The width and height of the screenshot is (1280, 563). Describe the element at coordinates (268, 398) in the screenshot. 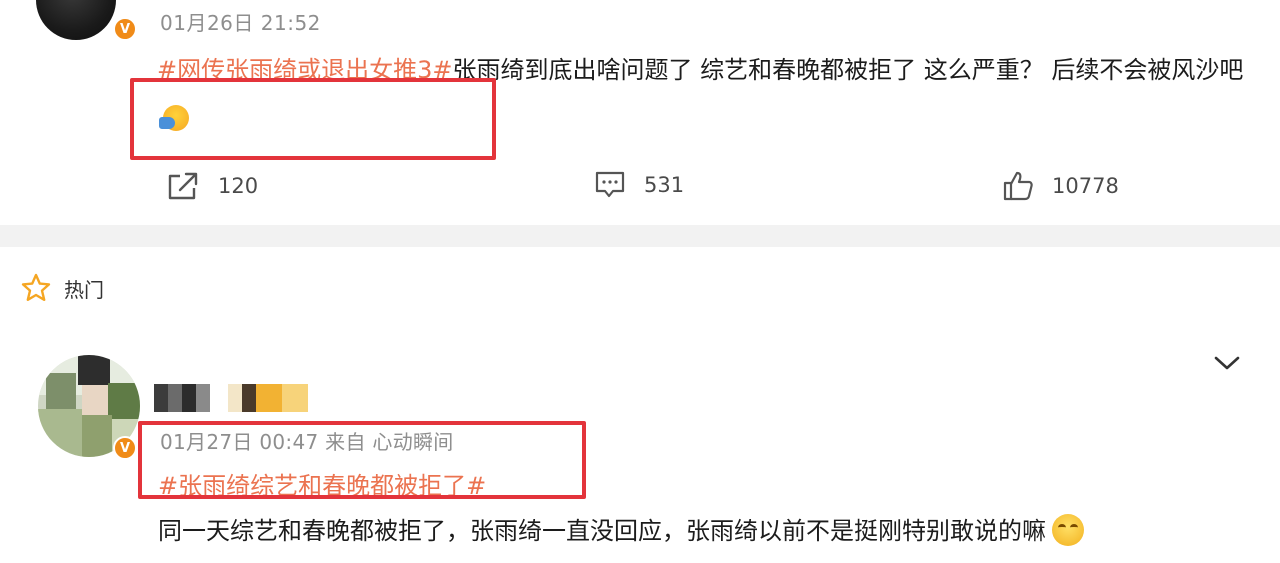

I see `blurred-user-badge` at that location.